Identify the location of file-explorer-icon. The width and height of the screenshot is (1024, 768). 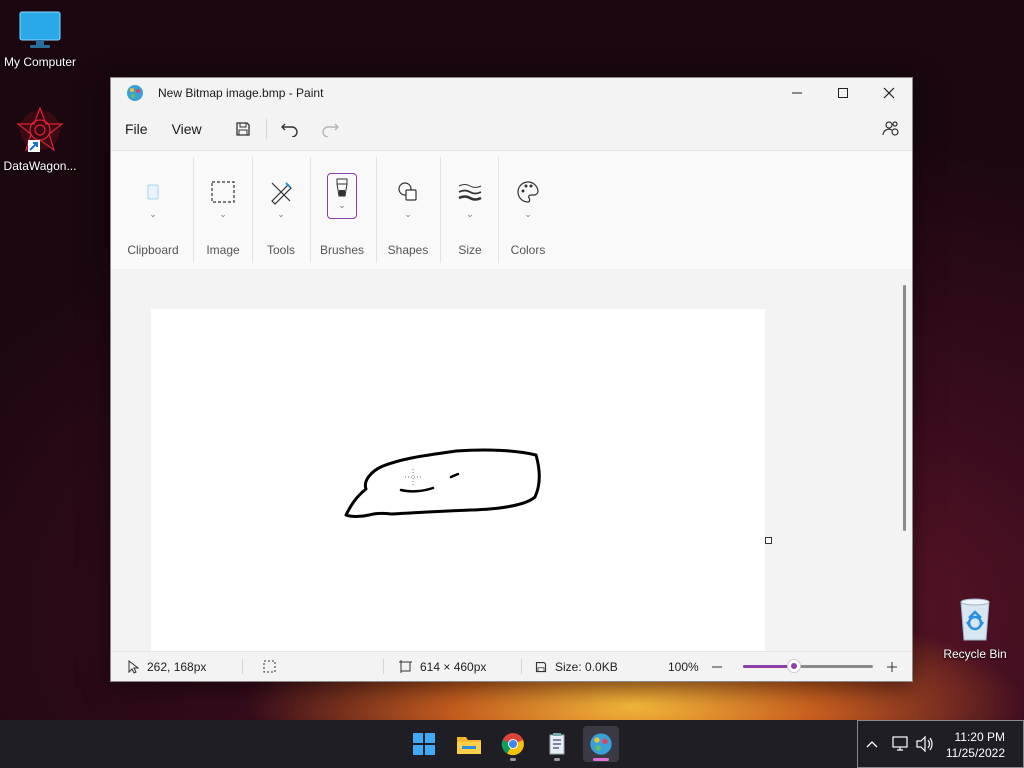
(469, 745).